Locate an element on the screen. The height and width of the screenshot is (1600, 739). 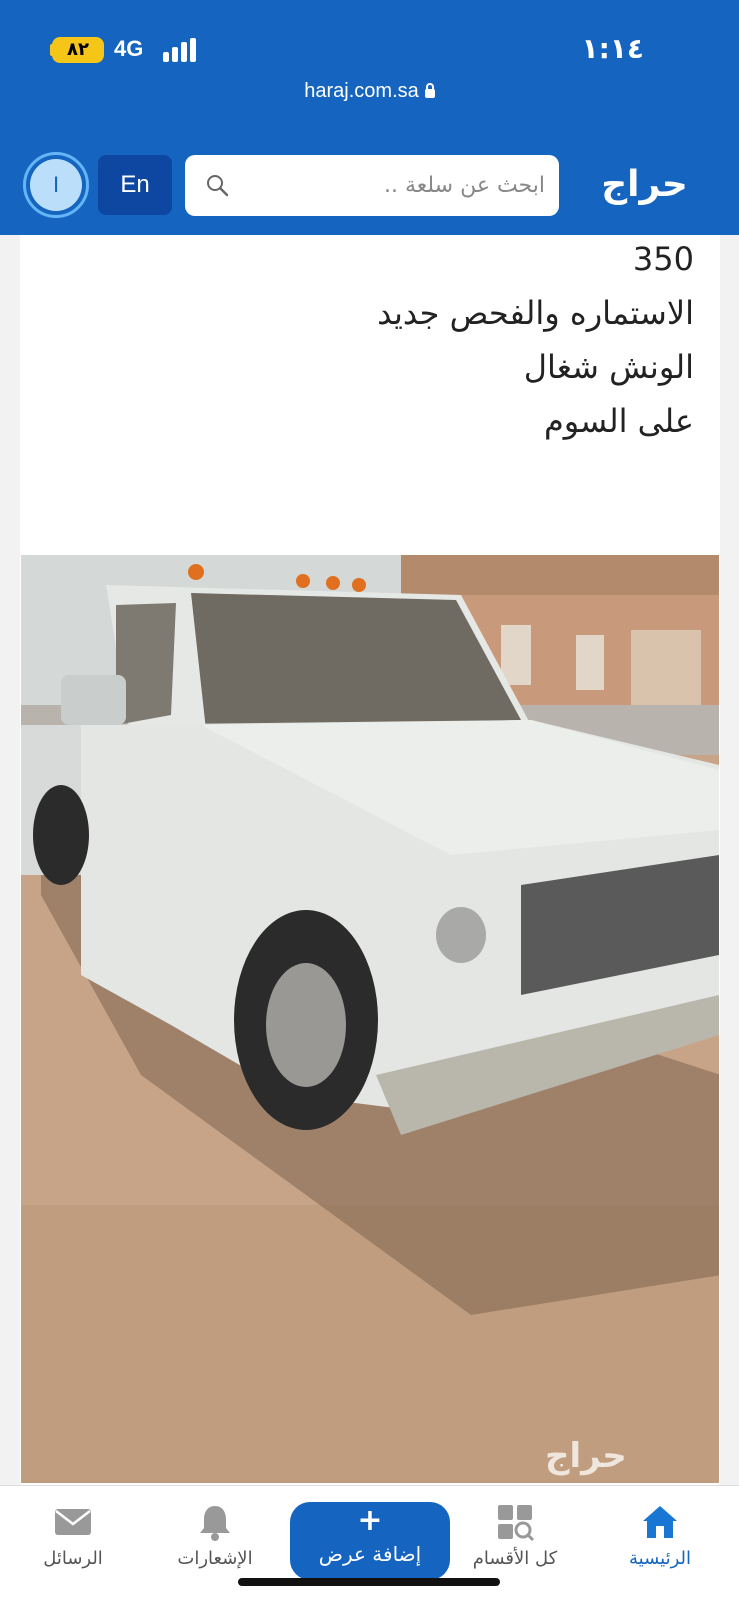
photo-watermark: حراج is located at coordinates (586, 1456).